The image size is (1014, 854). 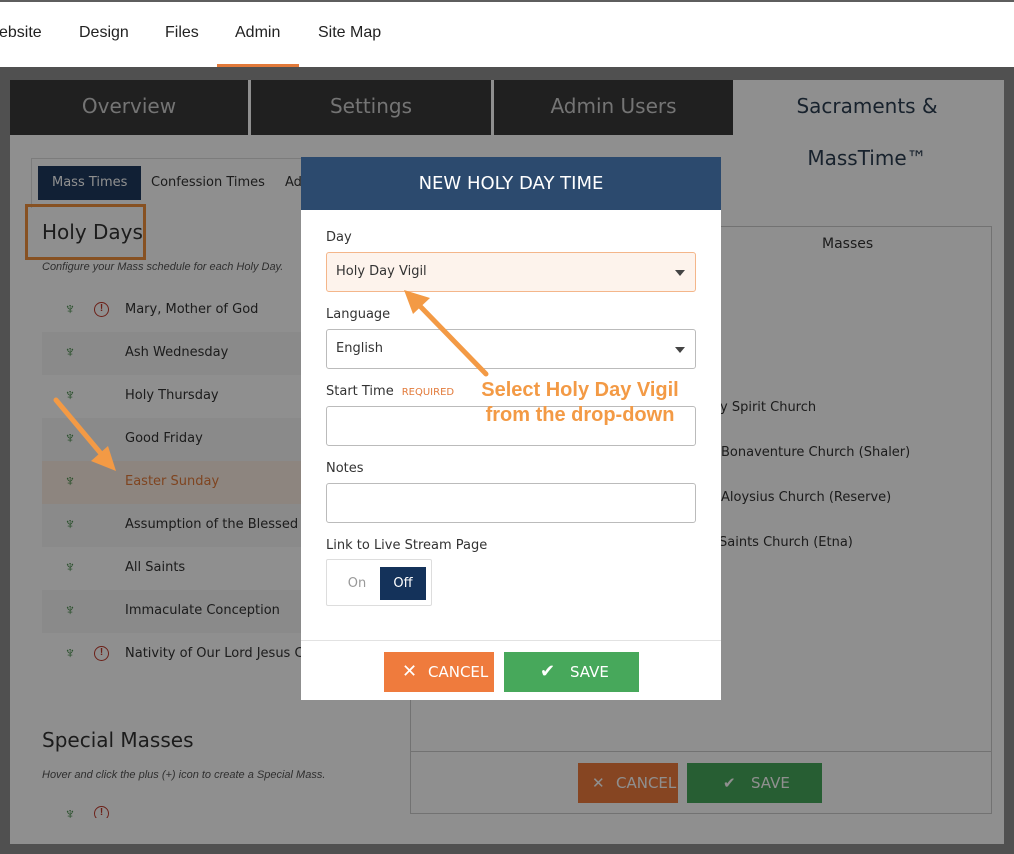 What do you see at coordinates (403, 583) in the screenshot?
I see `toggle-off-option: Off` at bounding box center [403, 583].